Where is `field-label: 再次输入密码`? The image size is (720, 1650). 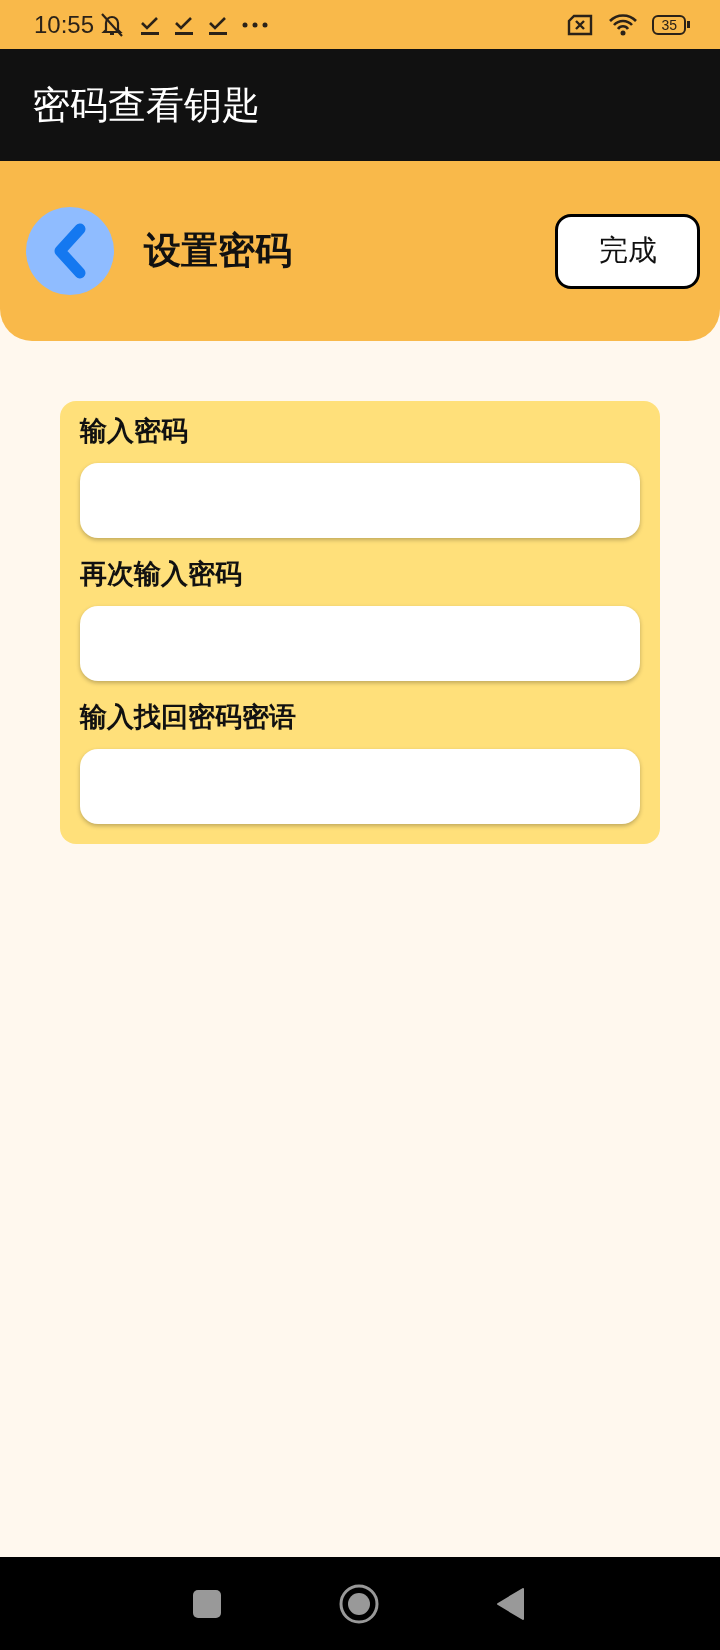
field-label: 再次输入密码 is located at coordinates (161, 574).